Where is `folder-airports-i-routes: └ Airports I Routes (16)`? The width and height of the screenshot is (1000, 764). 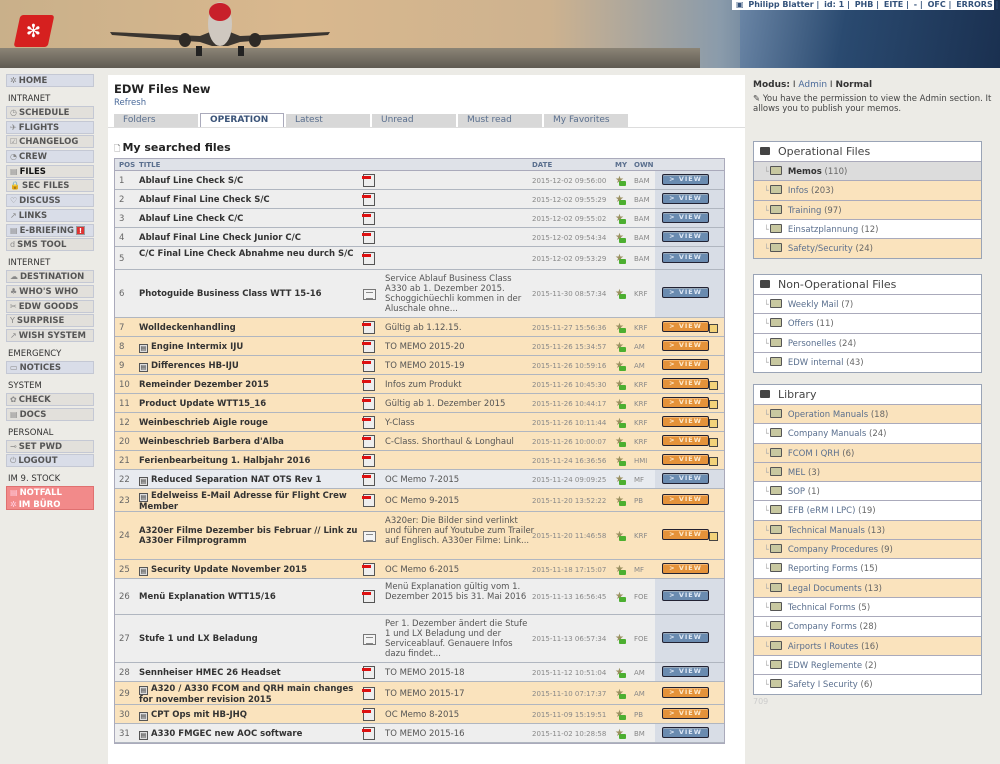
folder-airports-i-routes: └ Airports I Routes (16) is located at coordinates (867, 646).